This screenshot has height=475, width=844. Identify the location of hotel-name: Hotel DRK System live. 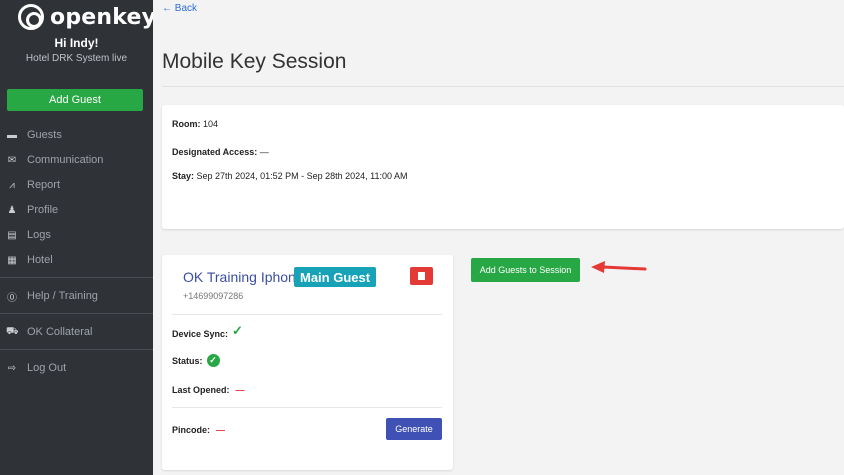
(76, 58).